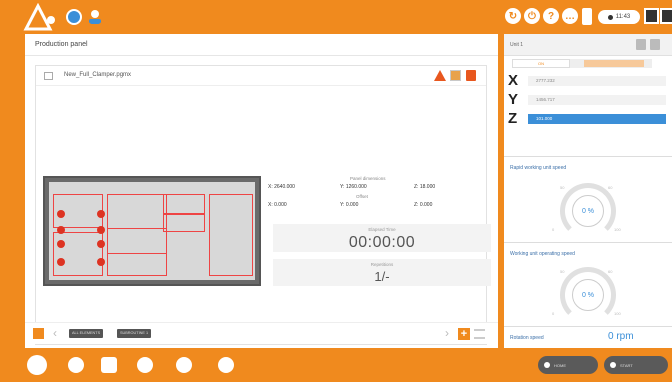  Describe the element at coordinates (553, 229) in the screenshot. I see `gauge-tick: 0` at that location.